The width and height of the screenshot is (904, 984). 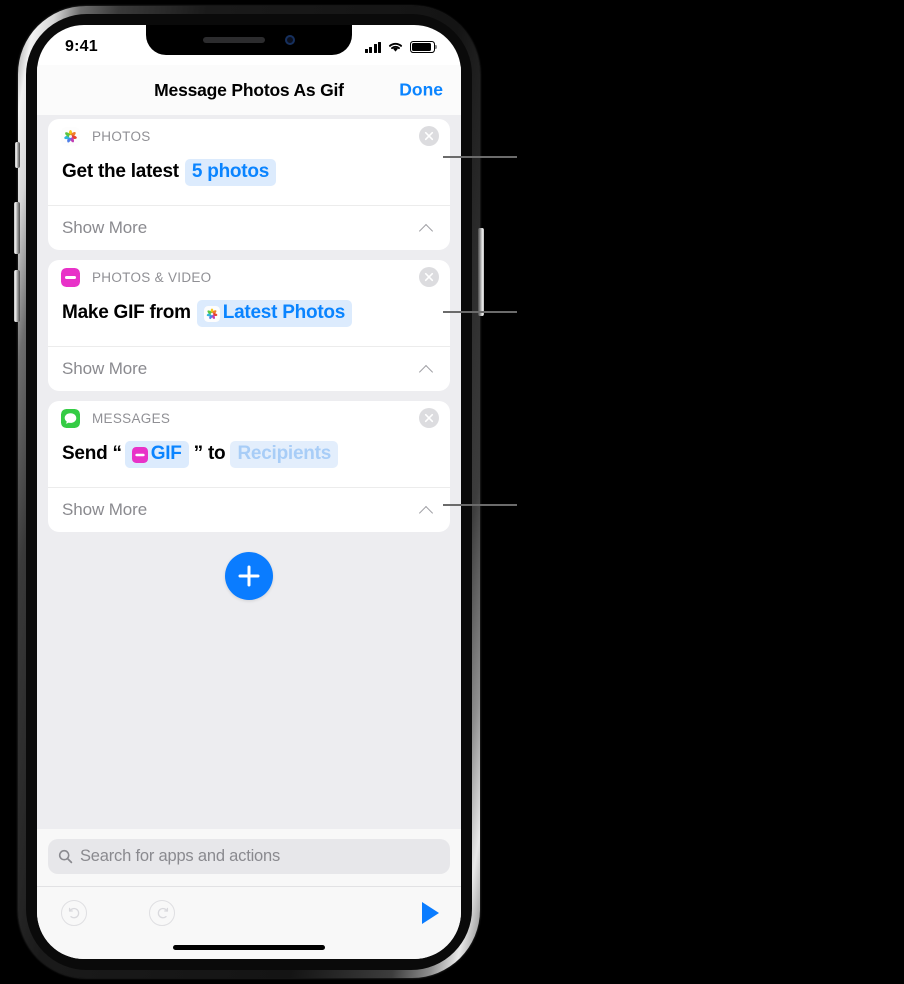 I want to click on action-text-middle: ” to, so click(x=209, y=453).